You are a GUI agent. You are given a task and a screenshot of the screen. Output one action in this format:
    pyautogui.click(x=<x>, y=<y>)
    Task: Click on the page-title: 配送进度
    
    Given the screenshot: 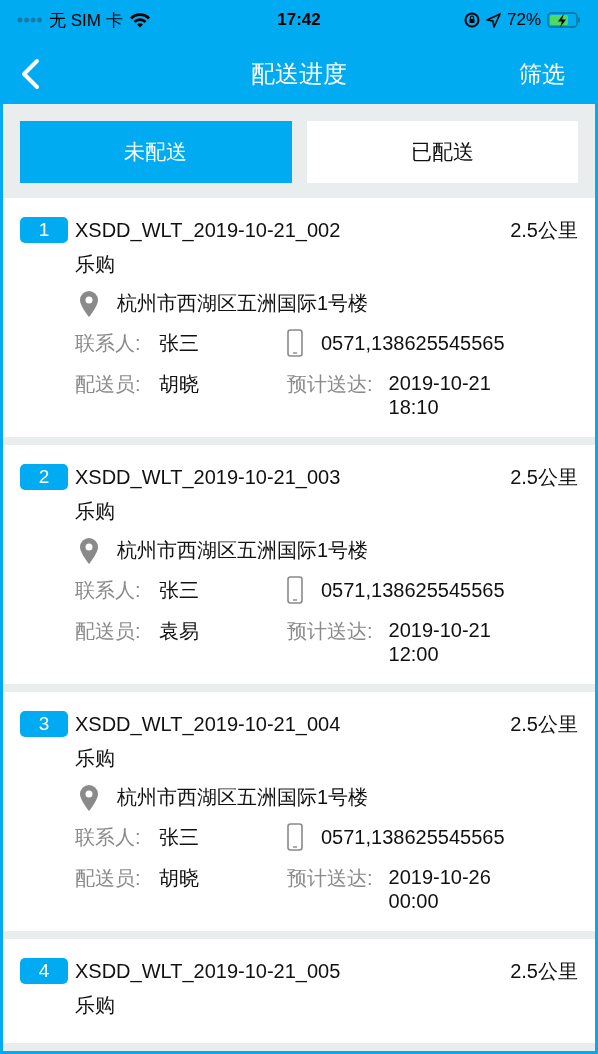 What is the action you would take?
    pyautogui.click(x=299, y=73)
    